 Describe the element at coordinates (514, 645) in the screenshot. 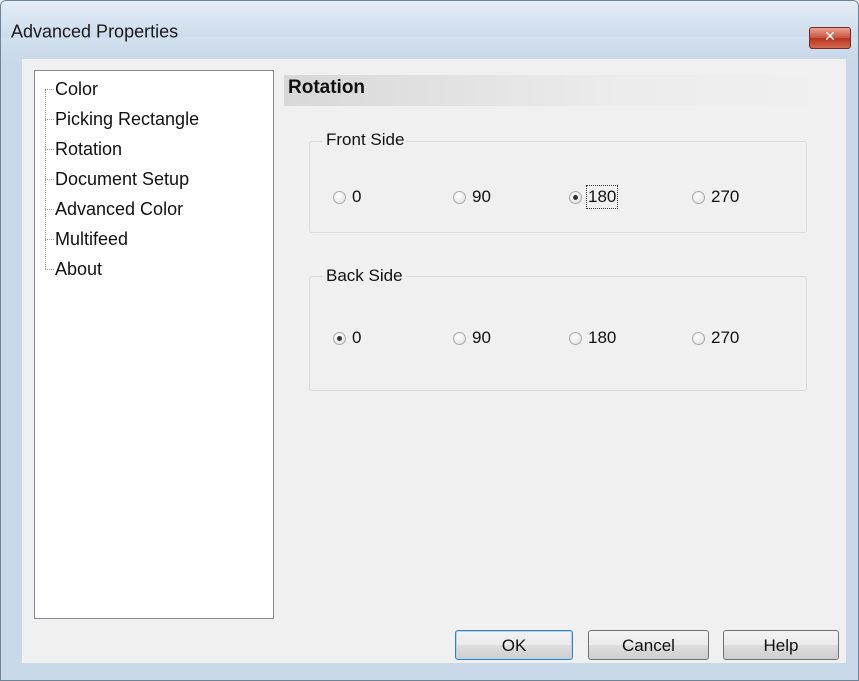

I see `ok-button: OK` at that location.